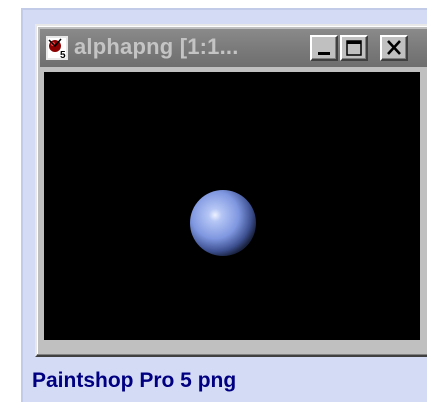  What do you see at coordinates (63, 55) in the screenshot?
I see `svg-text: 5` at bounding box center [63, 55].